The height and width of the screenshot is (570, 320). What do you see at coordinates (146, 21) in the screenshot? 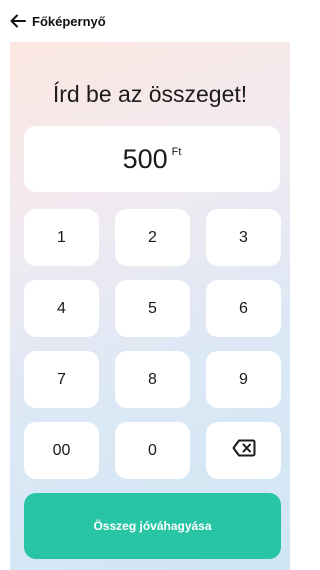
I see `top-bar: Főképernyő` at bounding box center [146, 21].